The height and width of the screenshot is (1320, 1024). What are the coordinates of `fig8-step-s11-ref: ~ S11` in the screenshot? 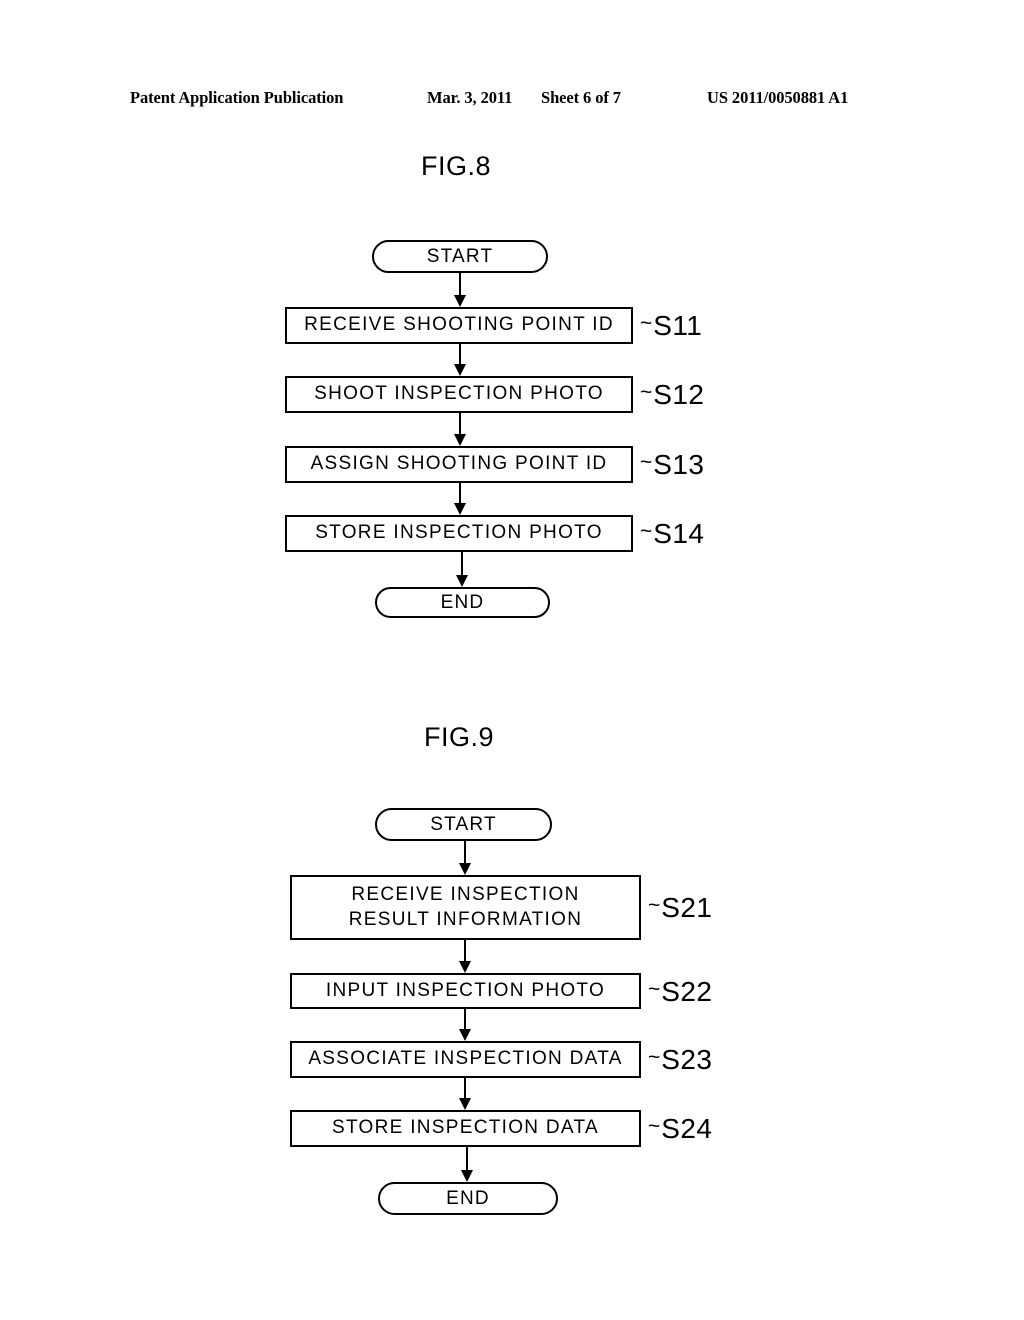 It's located at (671, 326).